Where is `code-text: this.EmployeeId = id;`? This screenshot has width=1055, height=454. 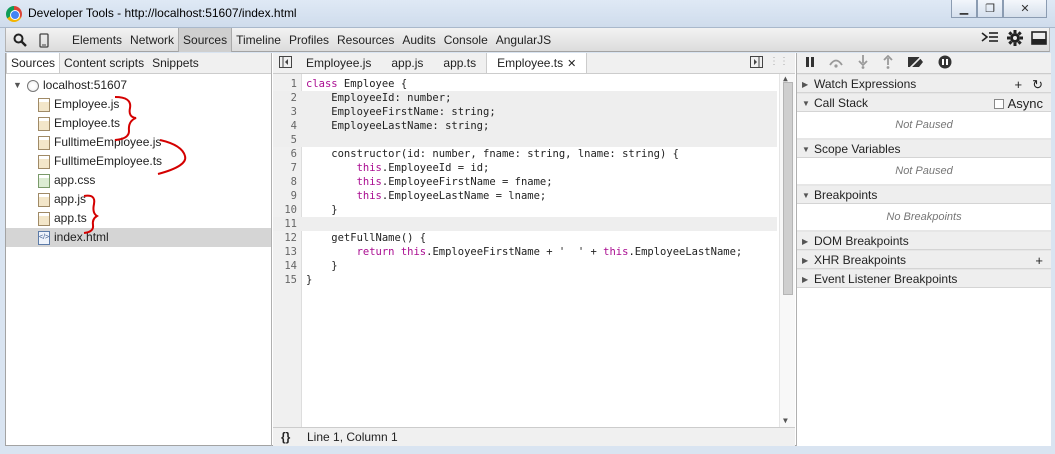
code-text: this.EmployeeId = id; is located at coordinates (423, 168).